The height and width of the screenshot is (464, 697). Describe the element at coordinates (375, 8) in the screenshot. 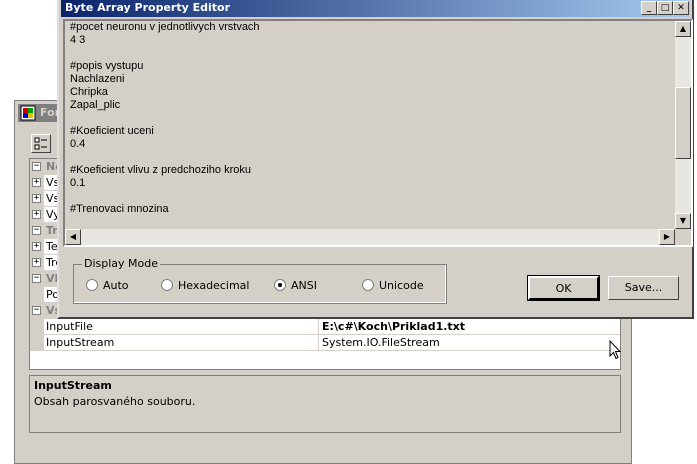

I see `dialog-titlebar: Byte Array Property Editor _ □ ✕` at that location.